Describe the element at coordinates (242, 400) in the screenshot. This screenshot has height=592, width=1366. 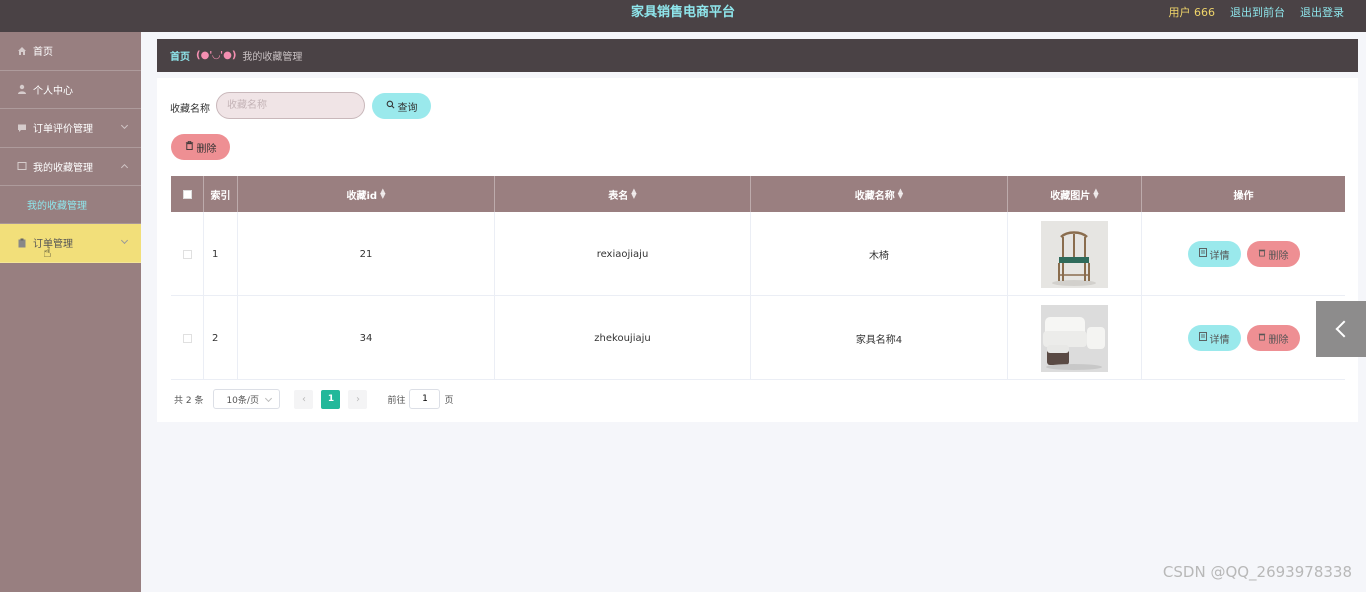
I see `page-size-value: 10条/页` at that location.